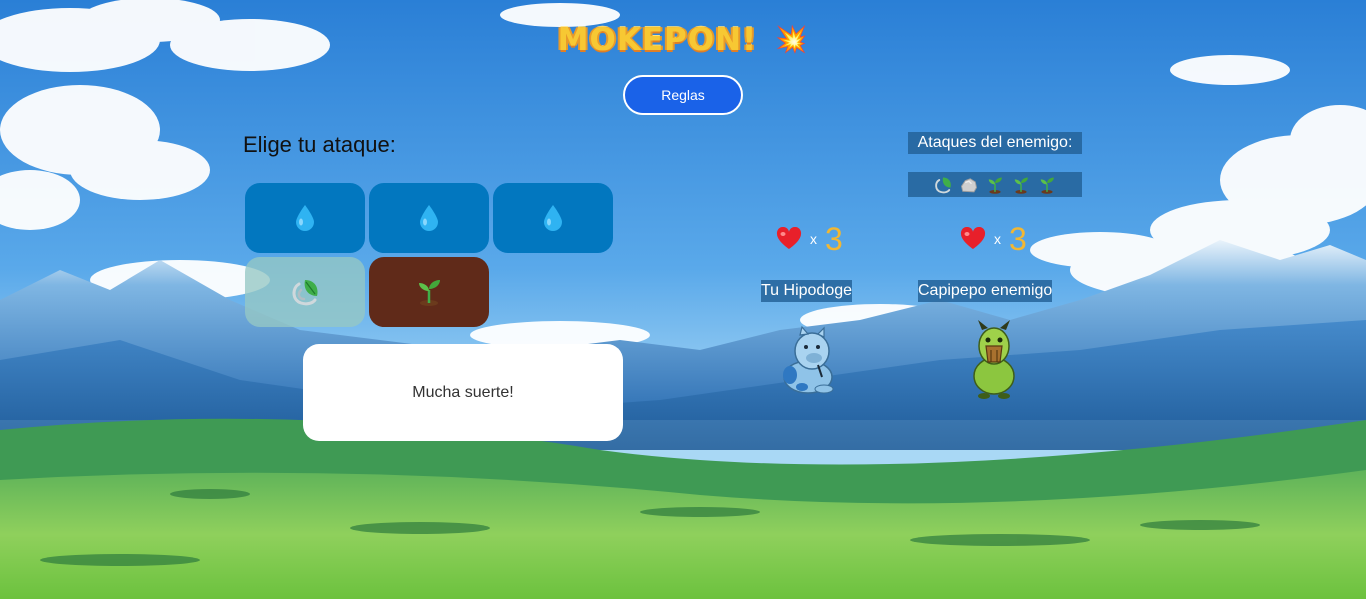  I want to click on enemy-pet-name: Capipepo enemigo, so click(985, 291).